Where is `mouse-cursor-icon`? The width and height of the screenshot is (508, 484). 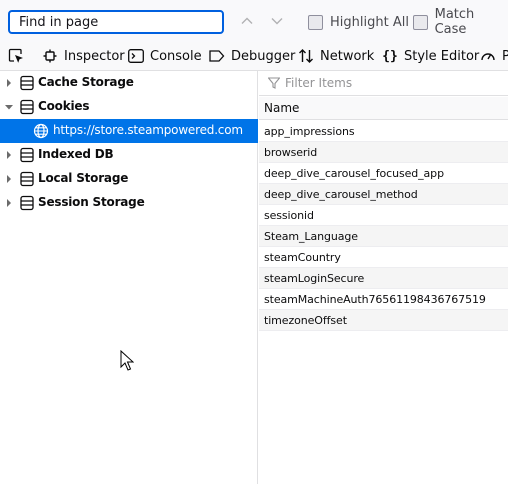 mouse-cursor-icon is located at coordinates (127, 360).